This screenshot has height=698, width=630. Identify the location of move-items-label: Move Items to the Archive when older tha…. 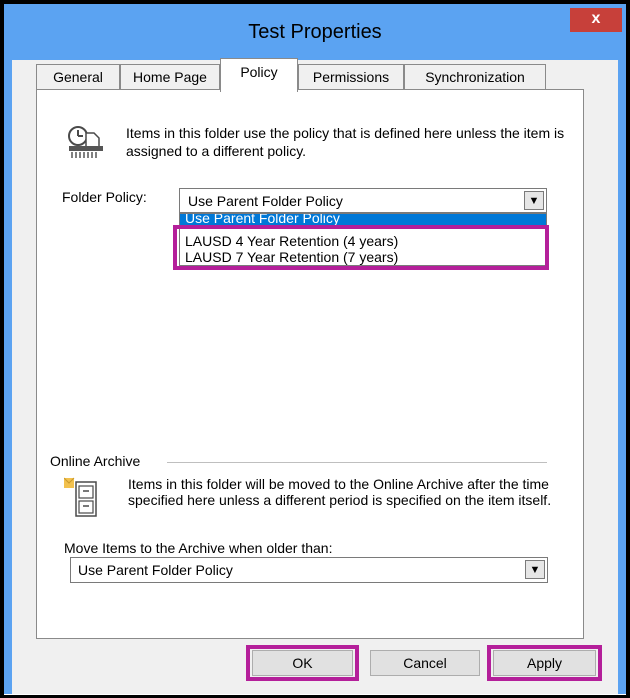
(198, 548).